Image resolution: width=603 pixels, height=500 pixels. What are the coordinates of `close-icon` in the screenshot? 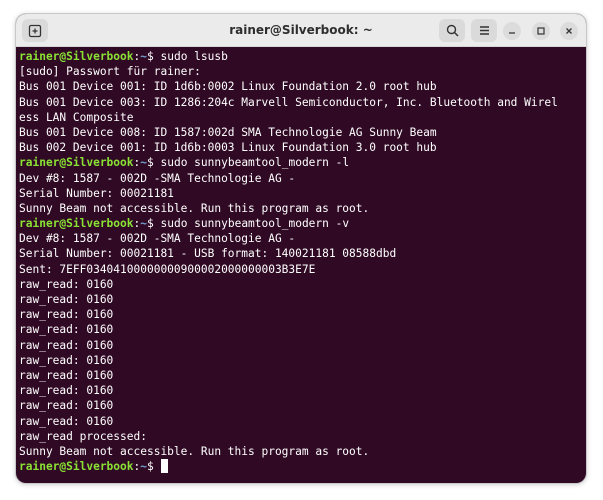 It's located at (569, 31).